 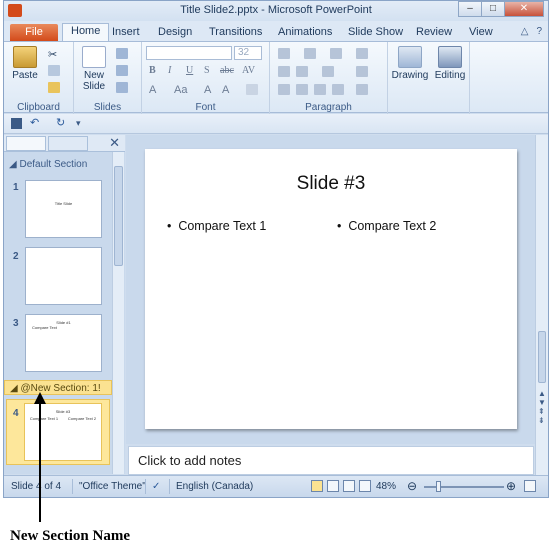 I want to click on slide-thumbnail-4: Slide #3 Compare Text 1 Compare Text 2, so click(x=63, y=432).